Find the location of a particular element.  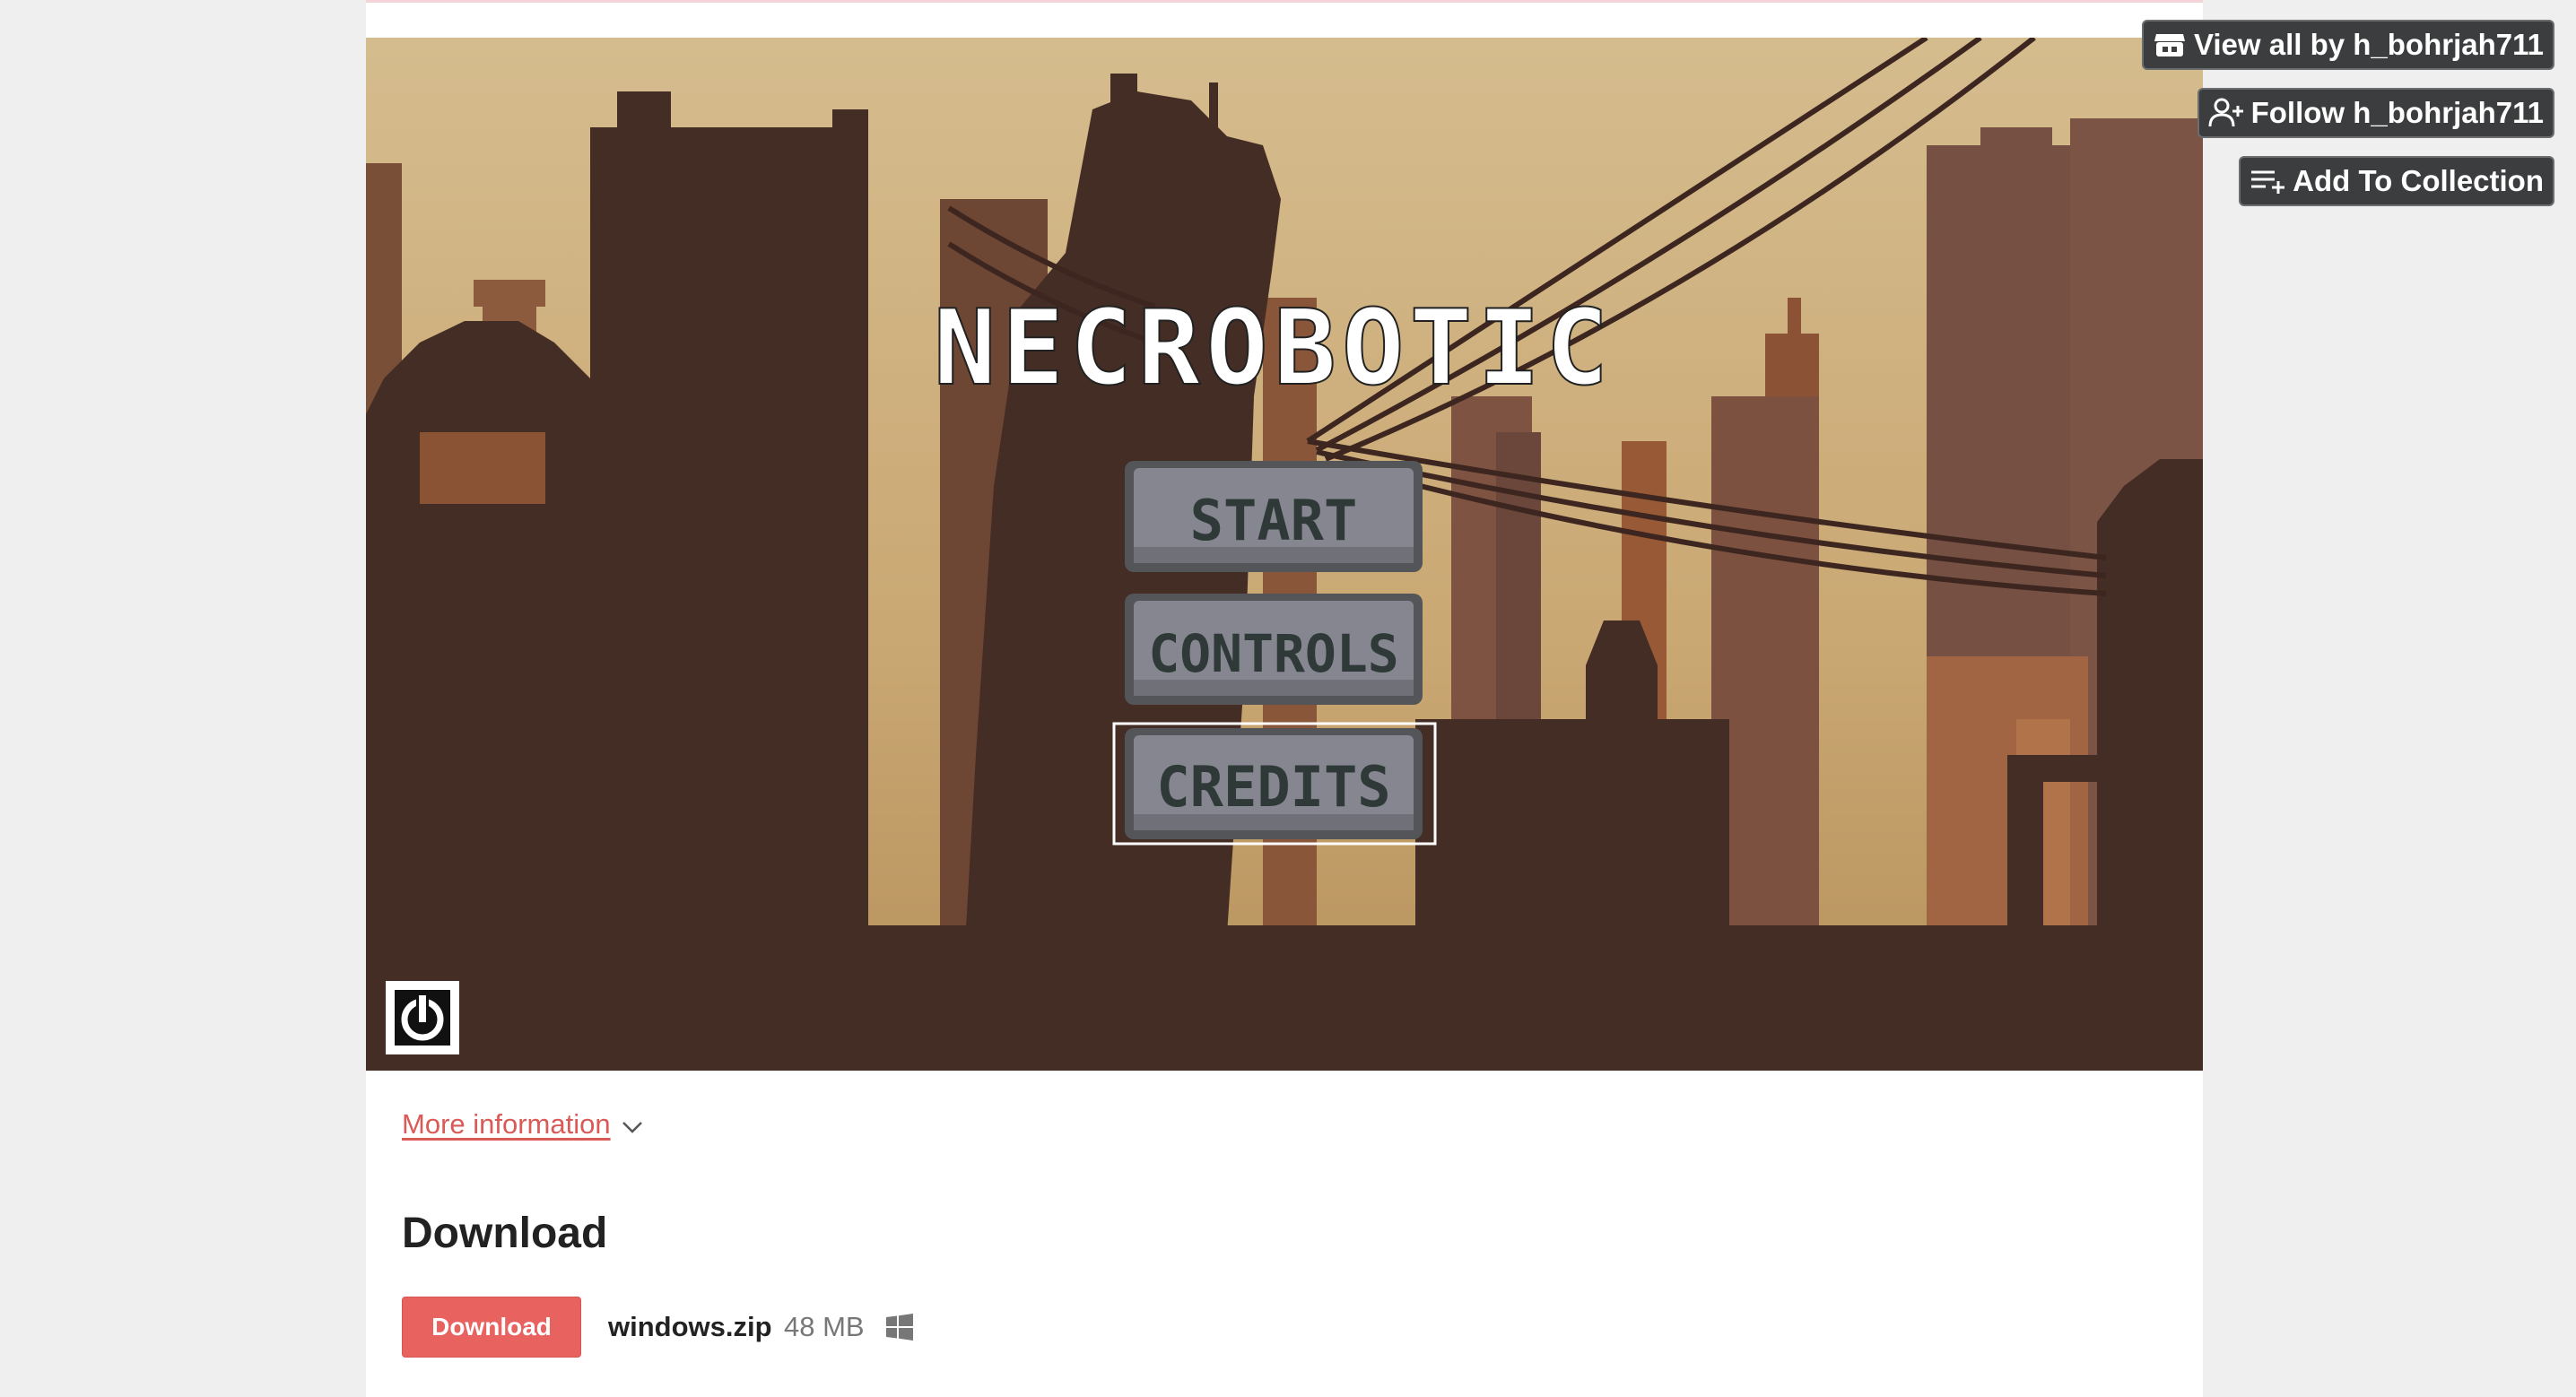

view-all-label: View all by h_bohrjah711 is located at coordinates (2368, 44).